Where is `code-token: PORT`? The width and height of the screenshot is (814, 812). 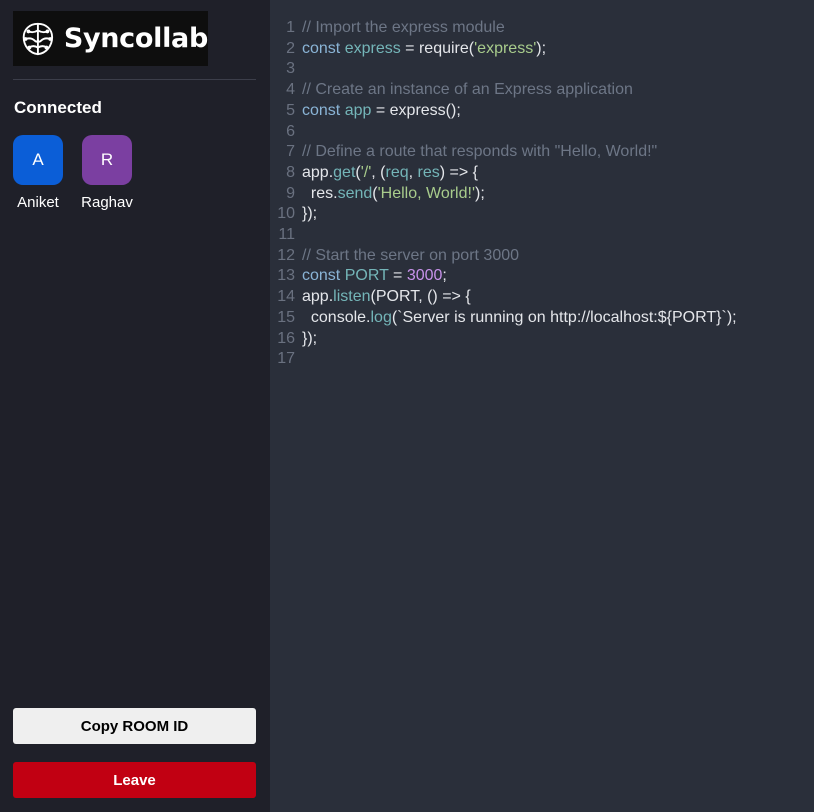
code-token: PORT is located at coordinates (366, 276).